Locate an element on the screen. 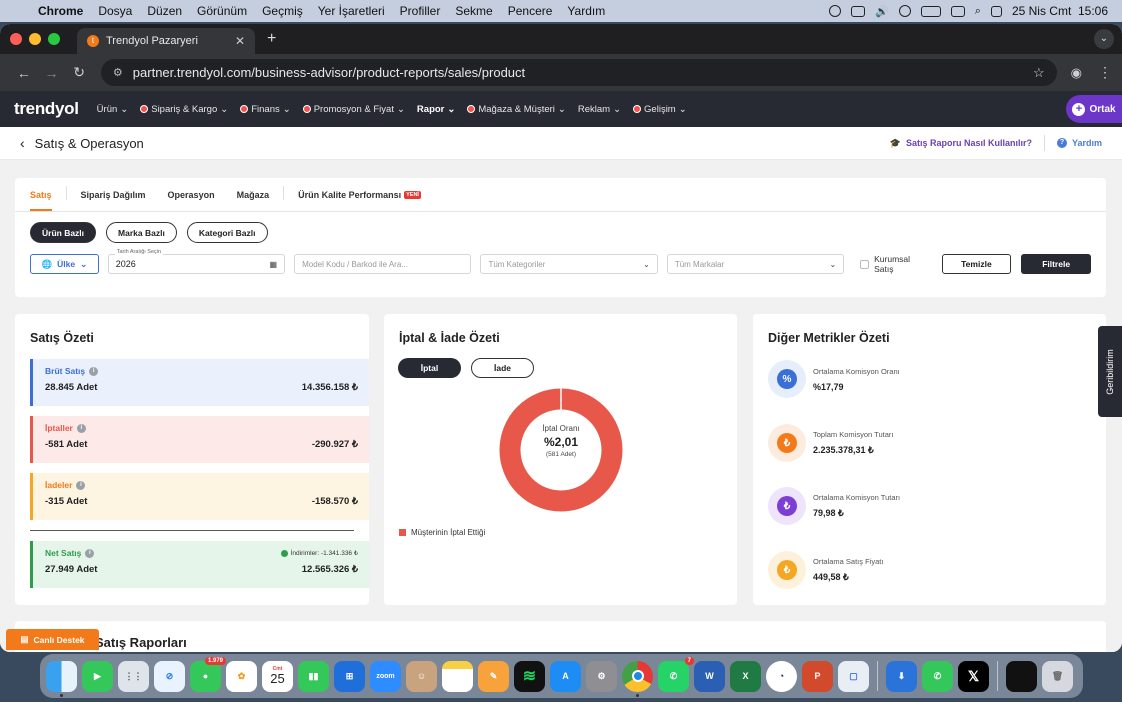  keyboard-icon is located at coordinates (858, 11).